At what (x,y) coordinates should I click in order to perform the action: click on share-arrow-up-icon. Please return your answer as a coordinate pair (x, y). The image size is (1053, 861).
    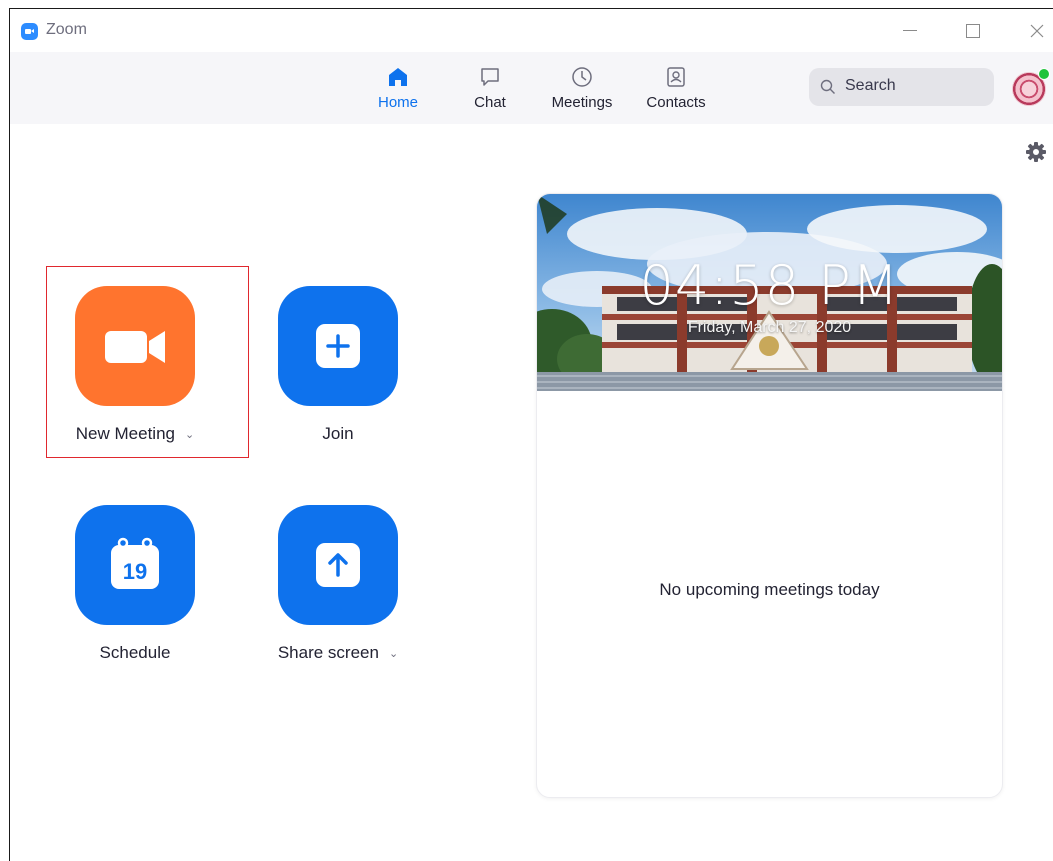
    Looking at the image, I should click on (338, 565).